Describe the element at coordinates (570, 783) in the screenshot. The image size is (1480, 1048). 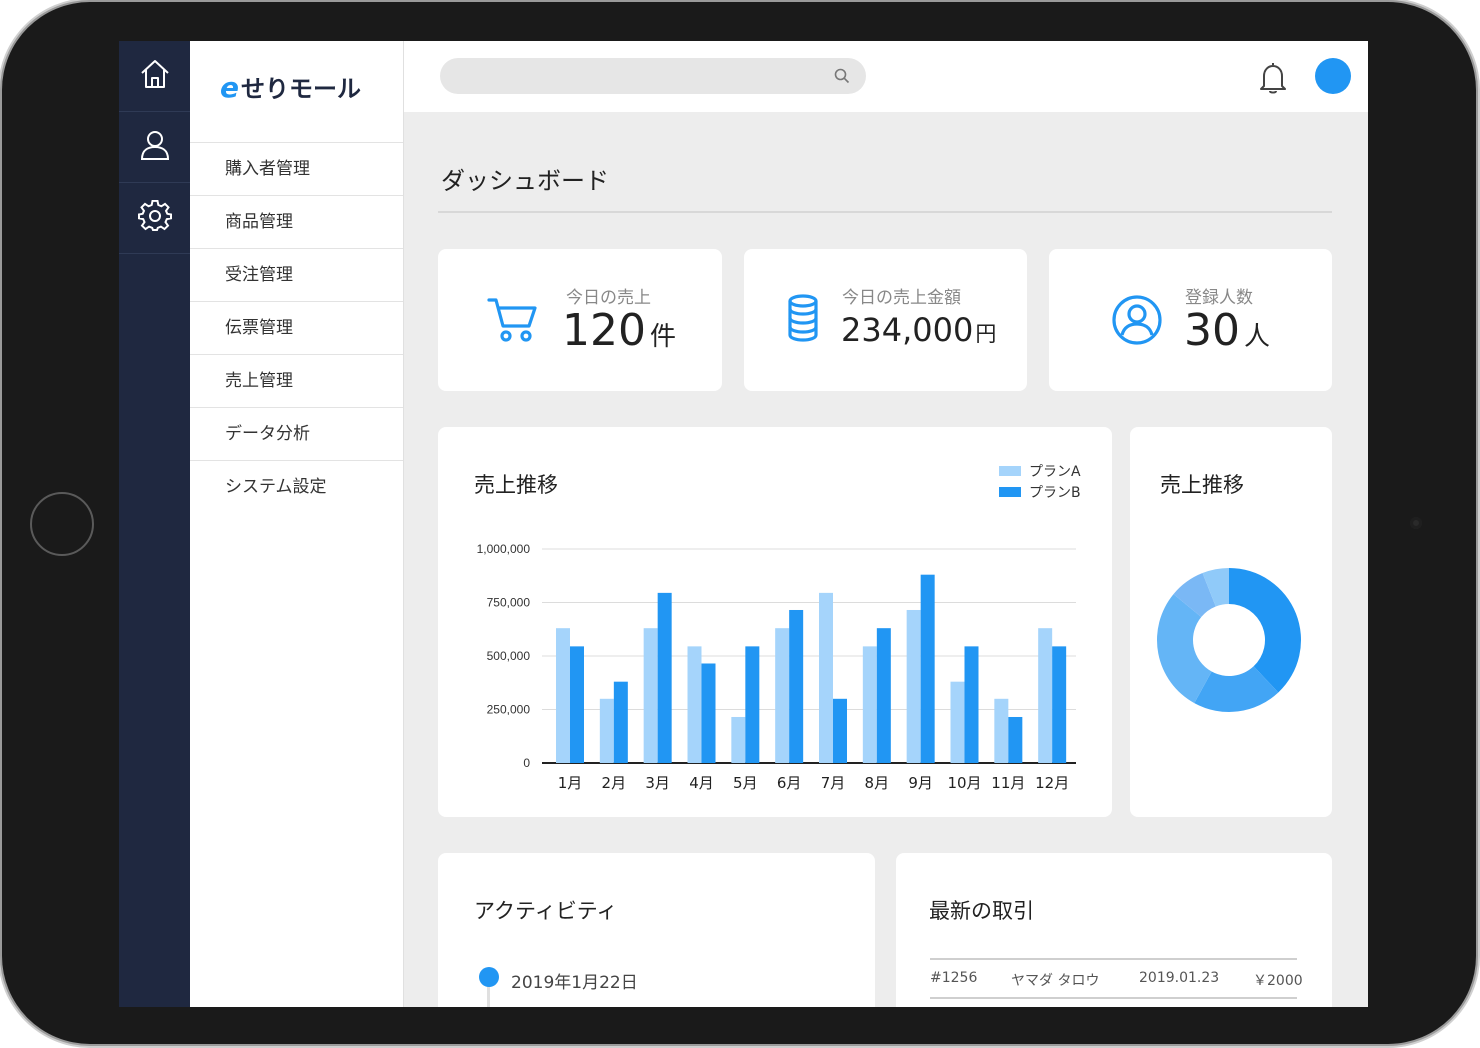
I see `x-tick-label: 1月` at that location.